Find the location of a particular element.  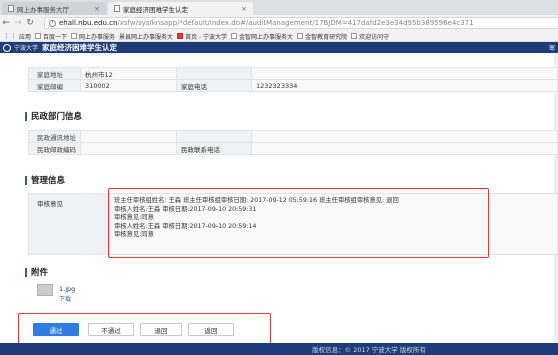

actions-highlight-box is located at coordinates (144, 329).